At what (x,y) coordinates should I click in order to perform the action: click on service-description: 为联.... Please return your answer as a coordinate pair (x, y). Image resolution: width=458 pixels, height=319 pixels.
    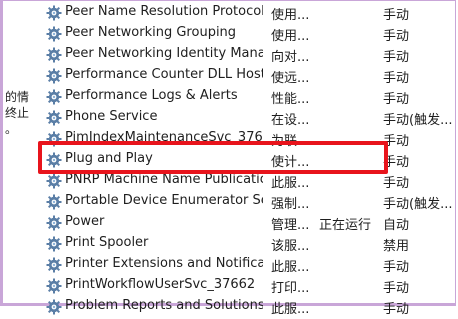
    Looking at the image, I should click on (290, 141).